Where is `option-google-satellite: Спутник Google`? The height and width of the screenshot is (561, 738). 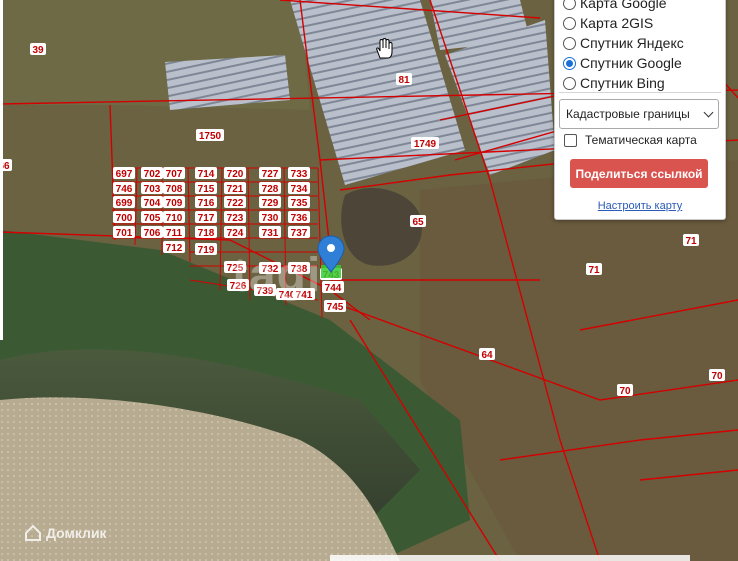 option-google-satellite: Спутник Google is located at coordinates (622, 63).